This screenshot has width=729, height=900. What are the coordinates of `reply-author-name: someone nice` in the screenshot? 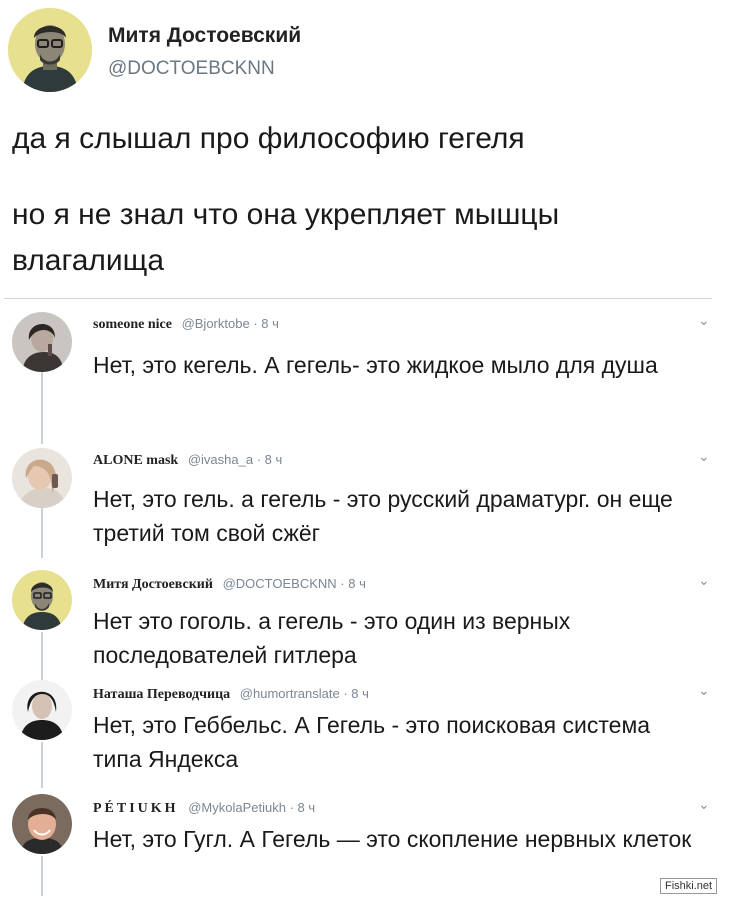 It's located at (132, 324).